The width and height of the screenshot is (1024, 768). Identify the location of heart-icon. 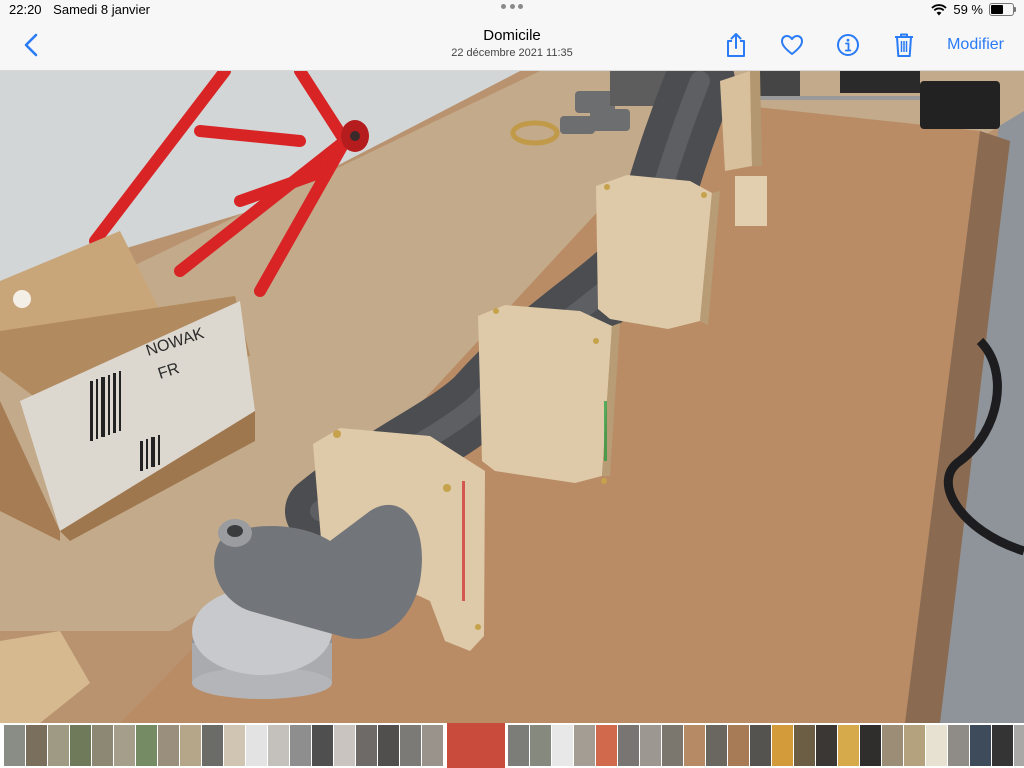
(792, 45).